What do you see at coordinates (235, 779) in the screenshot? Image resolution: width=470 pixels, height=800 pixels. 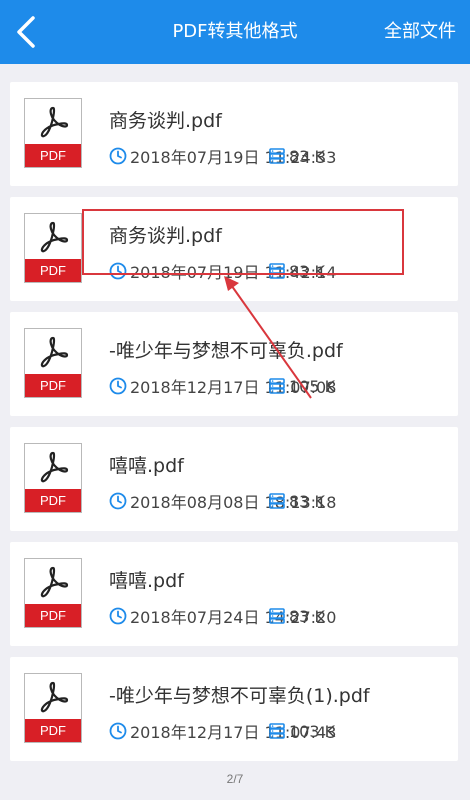 I see `page-indicator: 2/7` at bounding box center [235, 779].